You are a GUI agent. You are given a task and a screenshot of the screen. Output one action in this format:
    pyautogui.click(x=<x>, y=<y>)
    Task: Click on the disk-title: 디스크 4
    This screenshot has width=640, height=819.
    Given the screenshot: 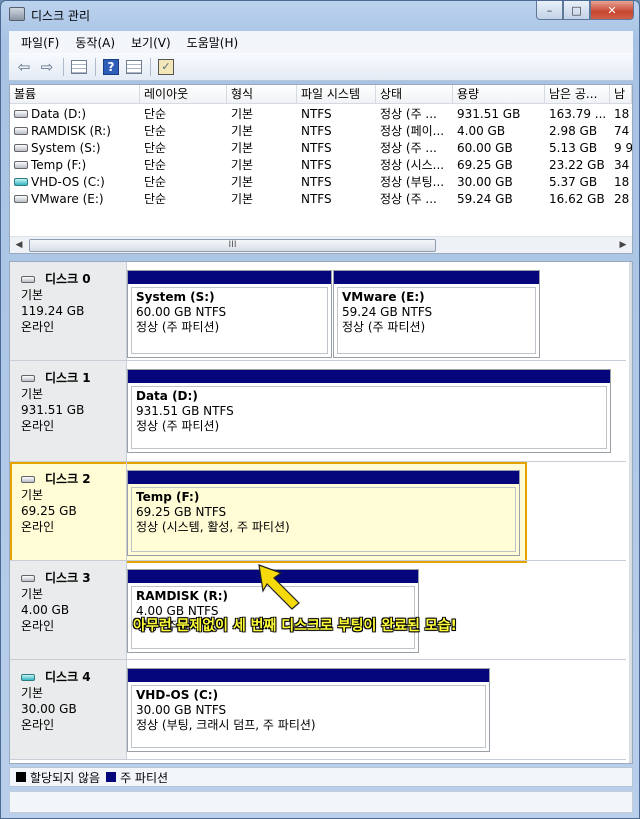 What is the action you would take?
    pyautogui.click(x=73, y=677)
    